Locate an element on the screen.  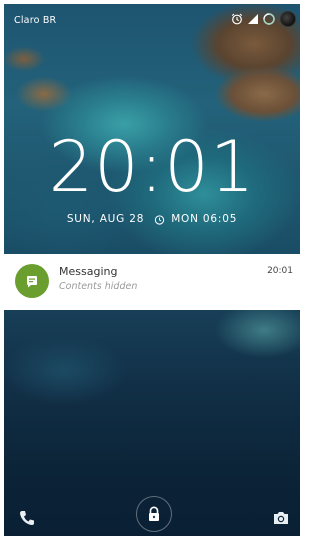
phone-icon is located at coordinates (27, 518).